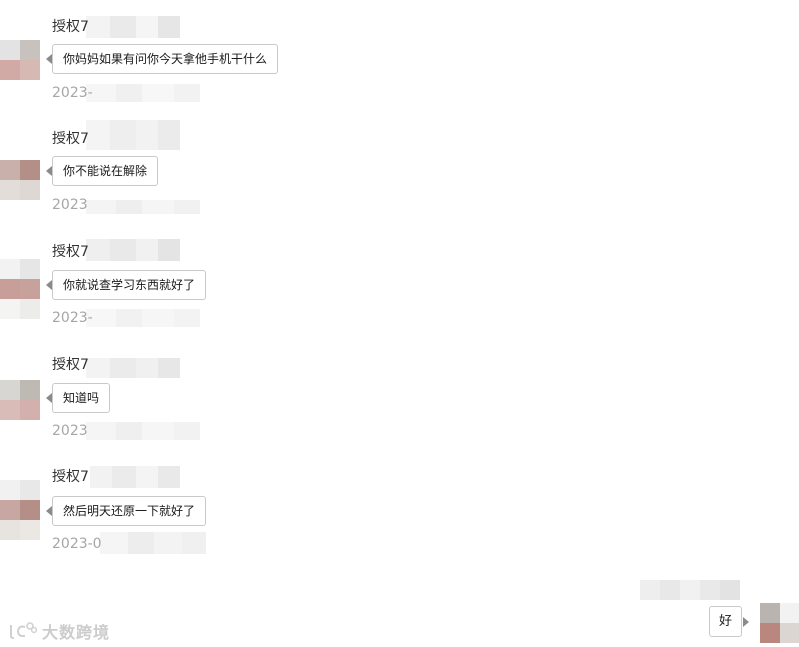 This screenshot has height=647, width=799. What do you see at coordinates (210, 291) in the screenshot?
I see `message-item: 授权7 你就说查学习东西就好了 2023-` at bounding box center [210, 291].